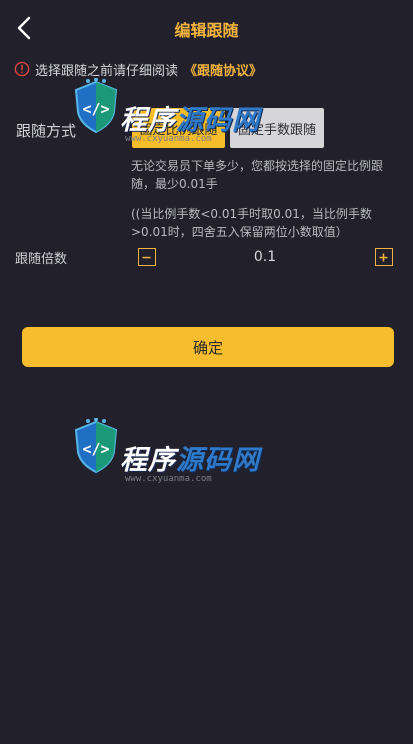  What do you see at coordinates (41, 259) in the screenshot?
I see `multiplier-label: 跟随倍数` at bounding box center [41, 259].